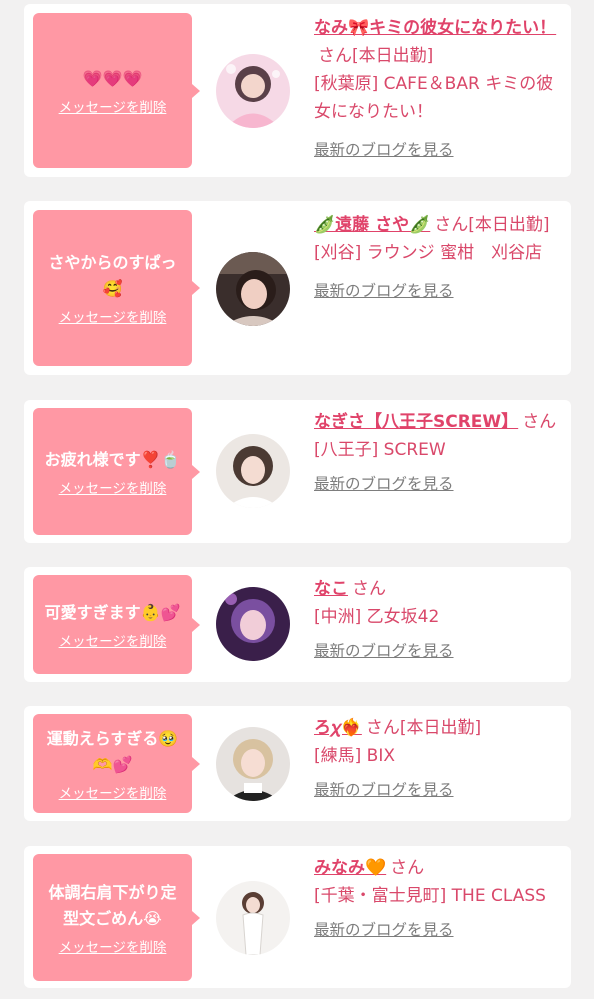 This screenshot has height=999, width=594. Describe the element at coordinates (354, 756) in the screenshot. I see `shop-info: [練馬] BIX` at that location.